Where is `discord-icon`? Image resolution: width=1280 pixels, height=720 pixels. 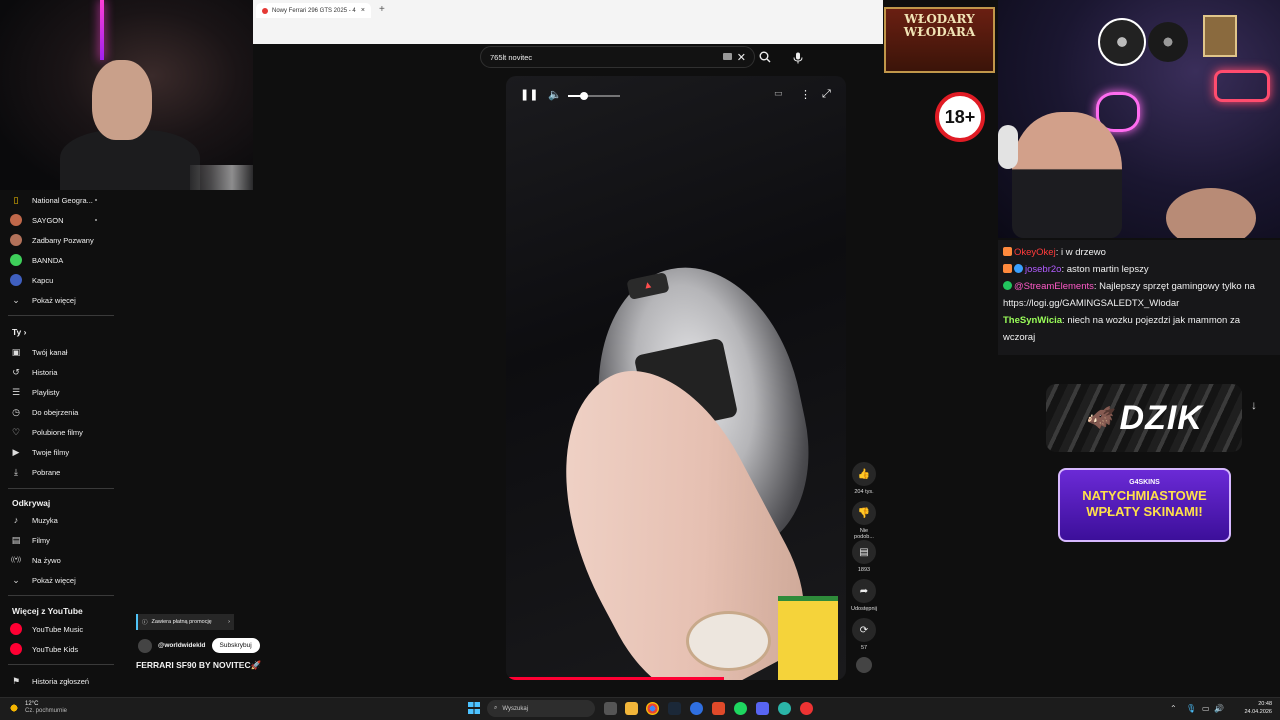
discord-icon is located at coordinates (762, 708).